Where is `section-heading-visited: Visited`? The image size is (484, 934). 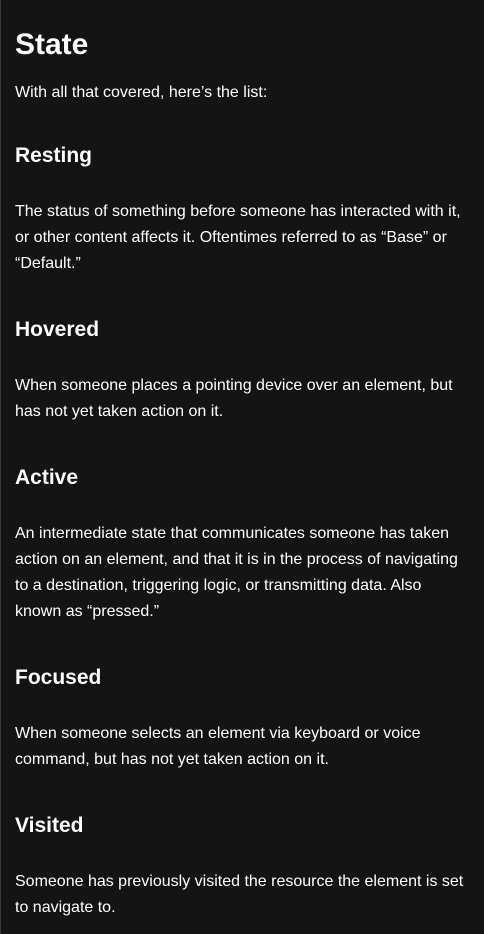
section-heading-visited: Visited is located at coordinates (49, 825).